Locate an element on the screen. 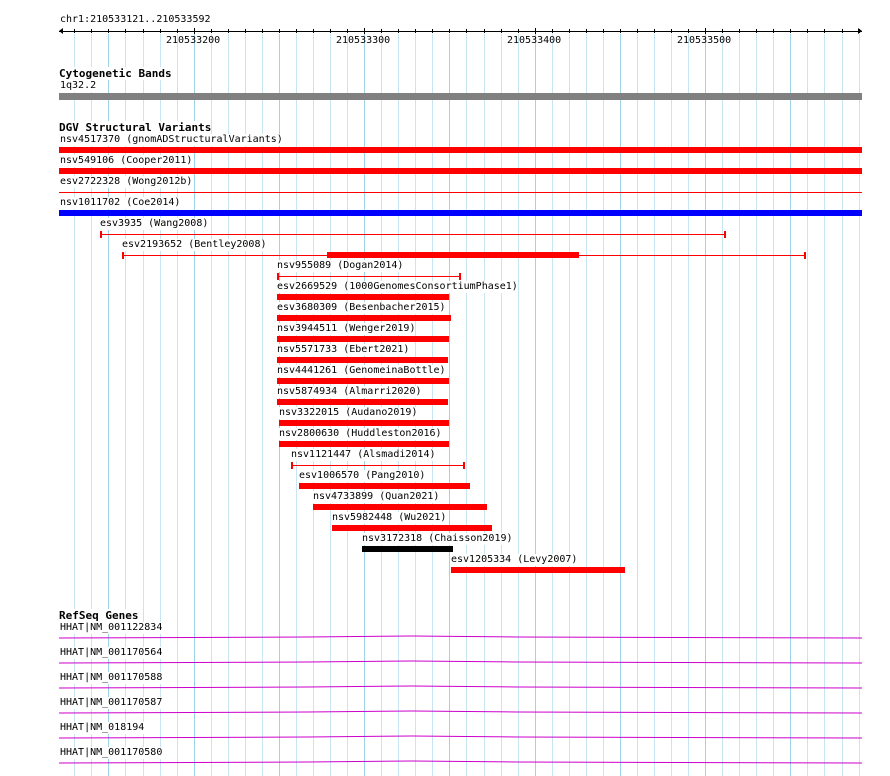  dgv-feature-label: nsv955089 (Dogan2014) is located at coordinates (340, 266).